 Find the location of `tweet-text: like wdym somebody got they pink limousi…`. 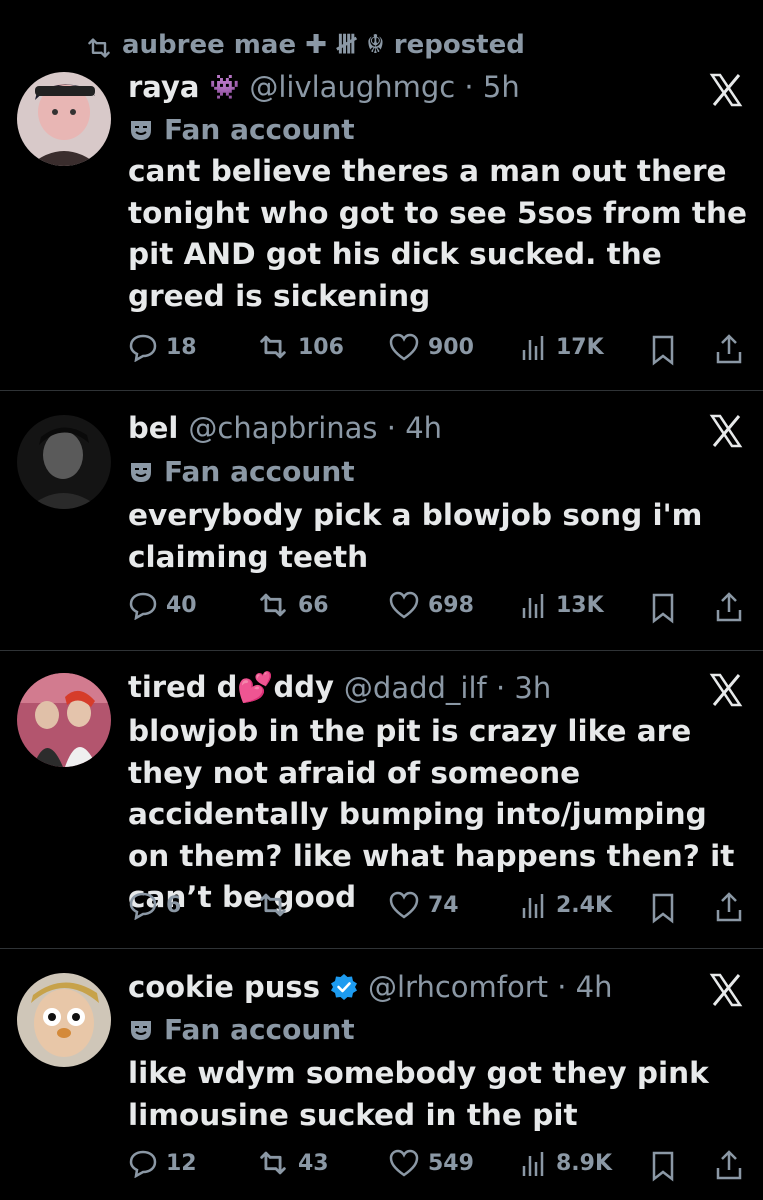

tweet-text: like wdym somebody got they pink limousi… is located at coordinates (418, 1094).